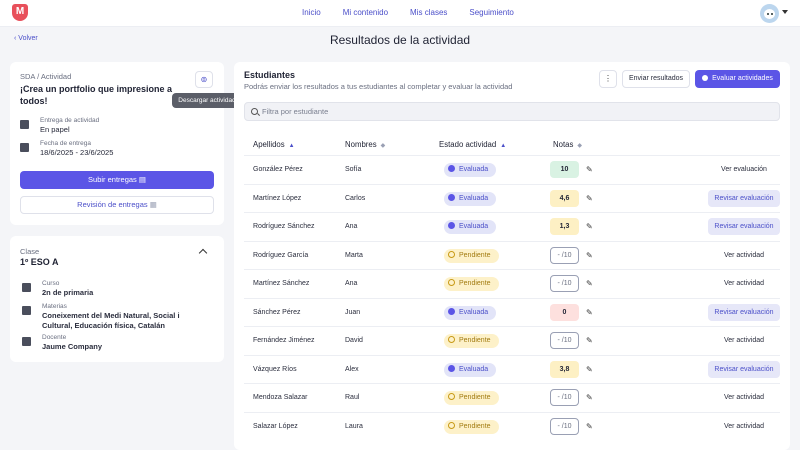 The height and width of the screenshot is (450, 800). What do you see at coordinates (472, 144) in the screenshot?
I see `column-estado: Estado actividad ▲` at bounding box center [472, 144].